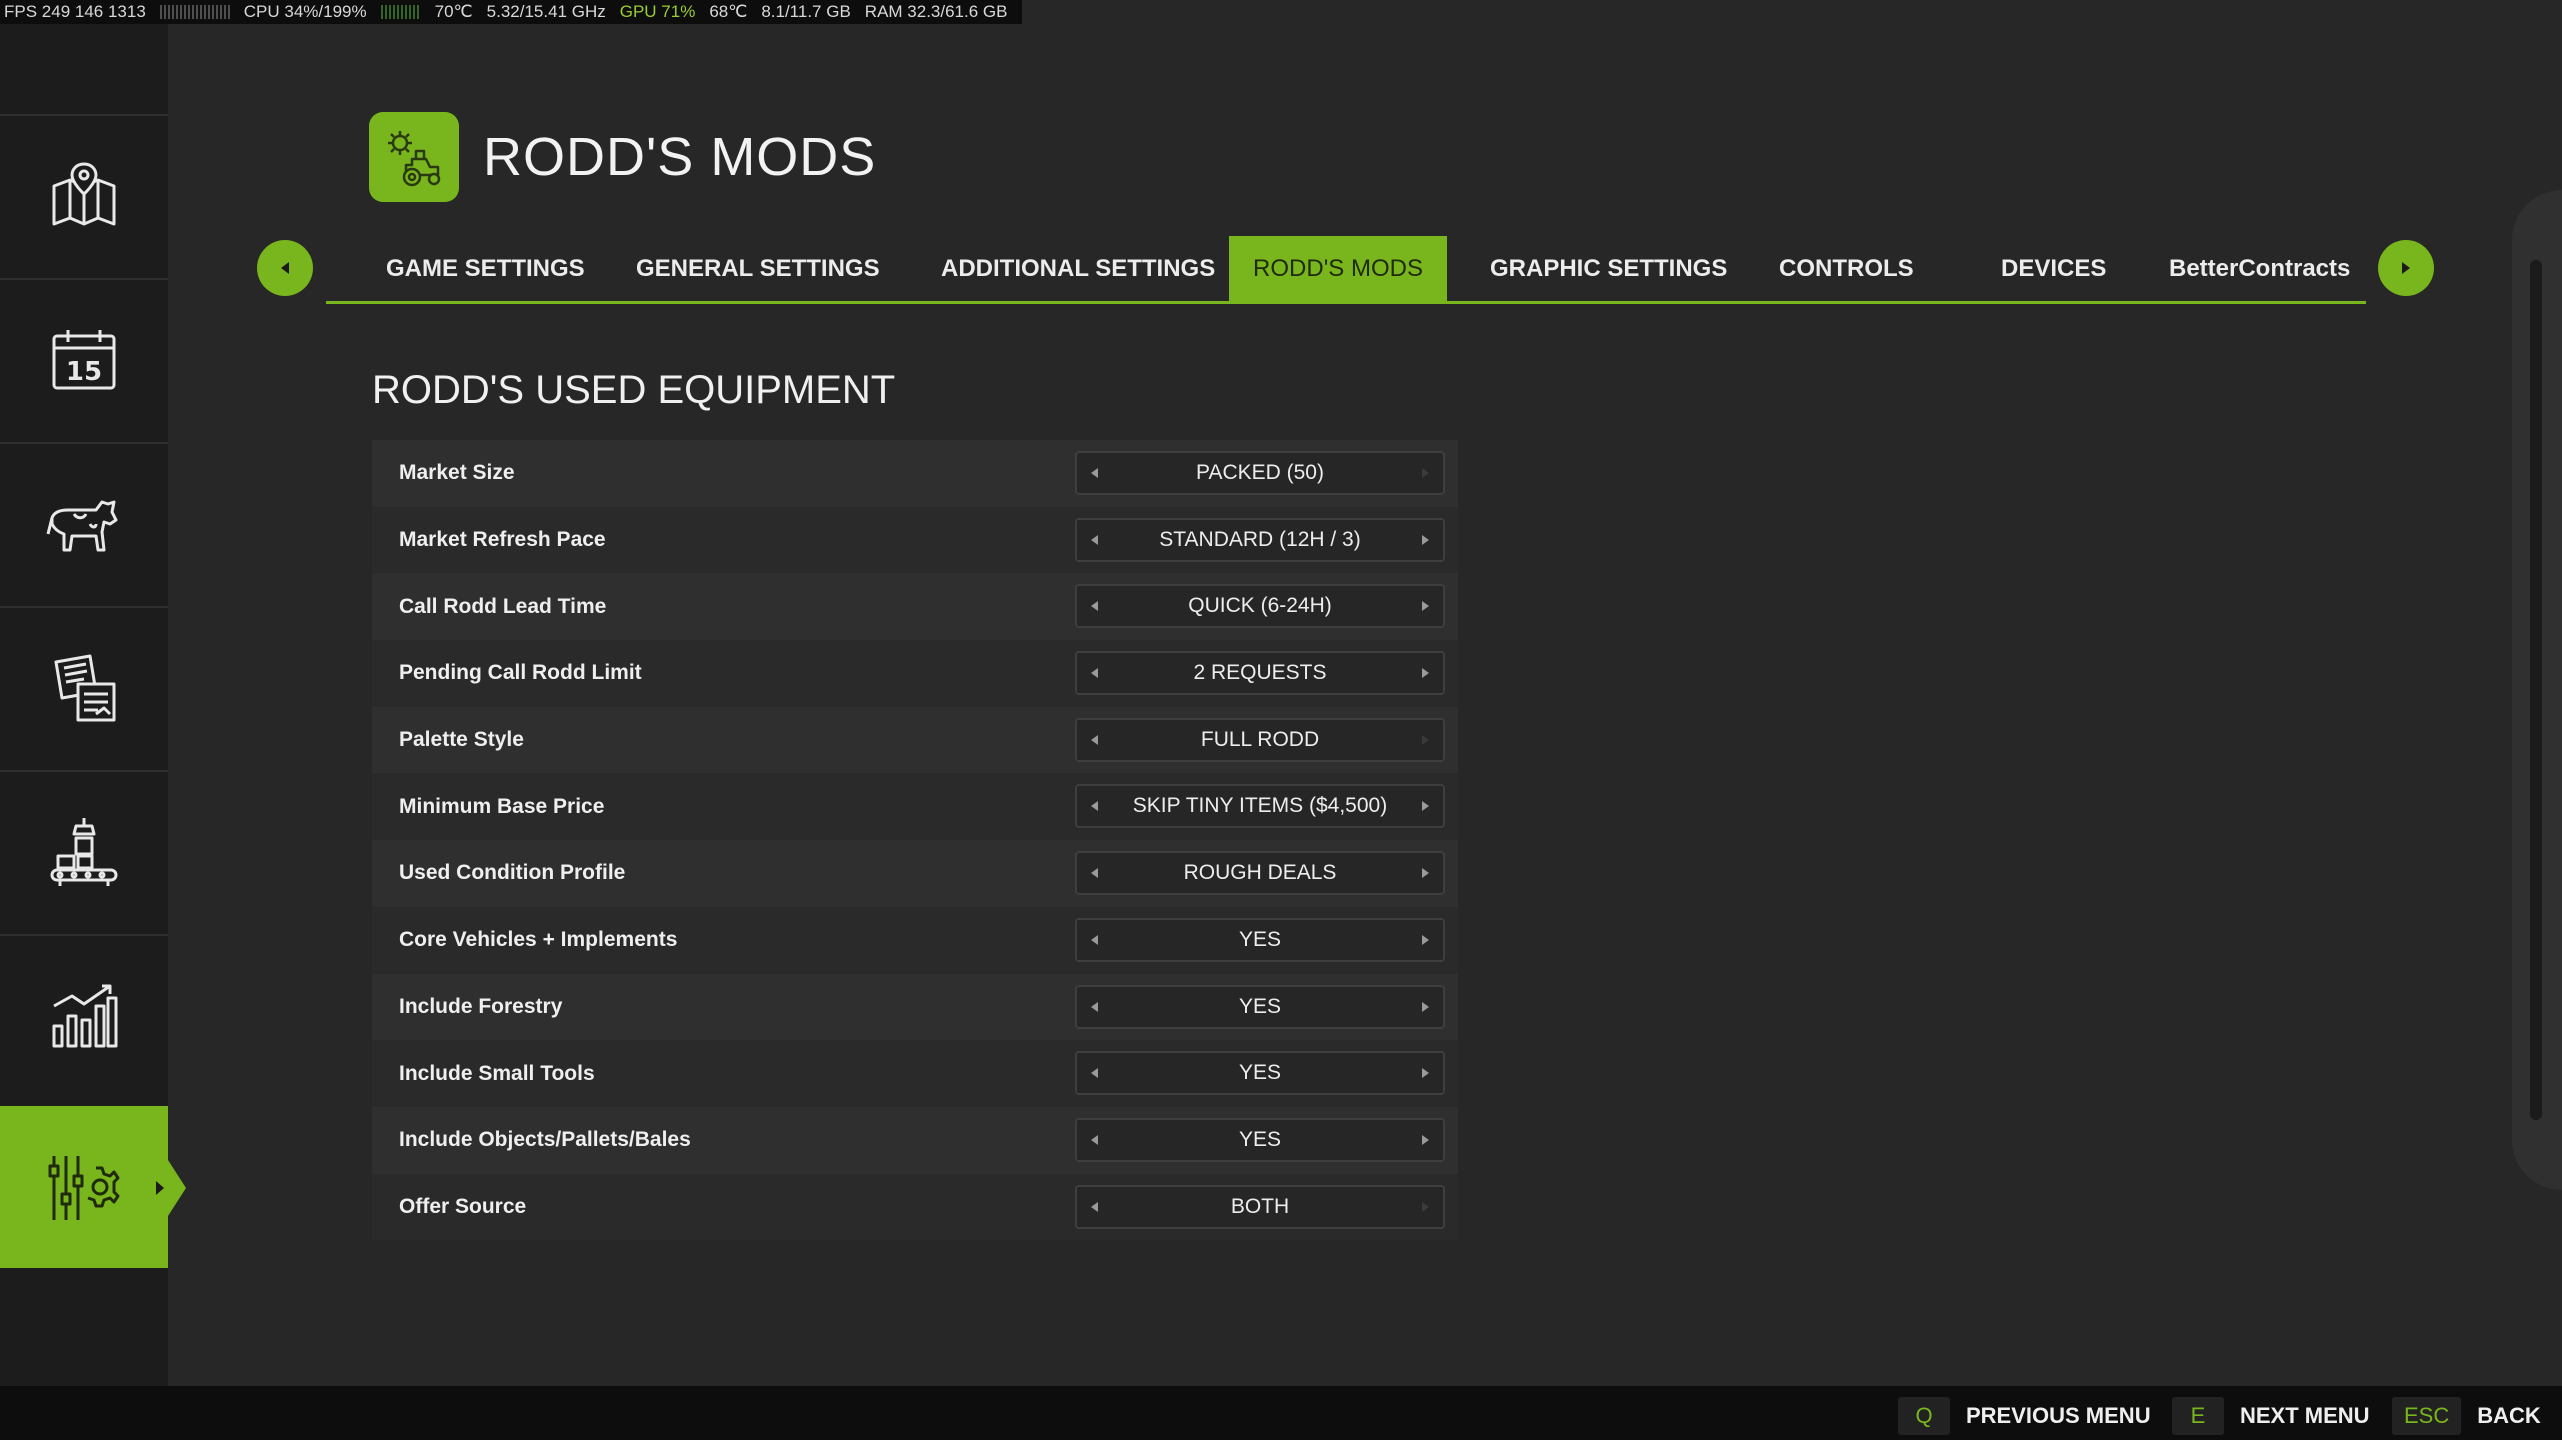 The height and width of the screenshot is (1440, 2562). I want to click on include-forestry-selector: YES, so click(1260, 1006).